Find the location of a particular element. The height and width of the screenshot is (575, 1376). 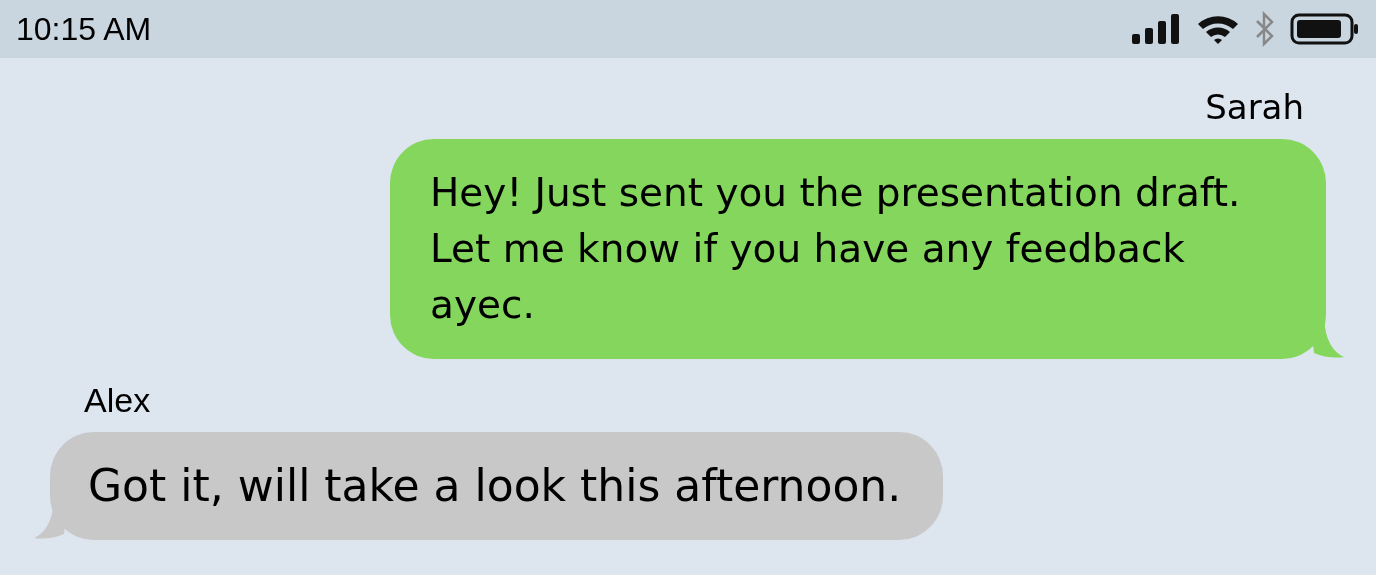

battery-icon is located at coordinates (1325, 29).